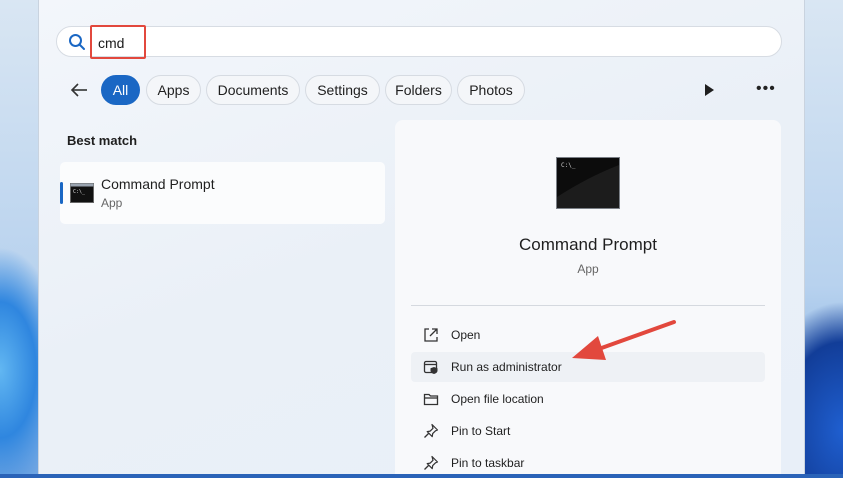  What do you see at coordinates (588, 335) in the screenshot?
I see `action-open: Open` at bounding box center [588, 335].